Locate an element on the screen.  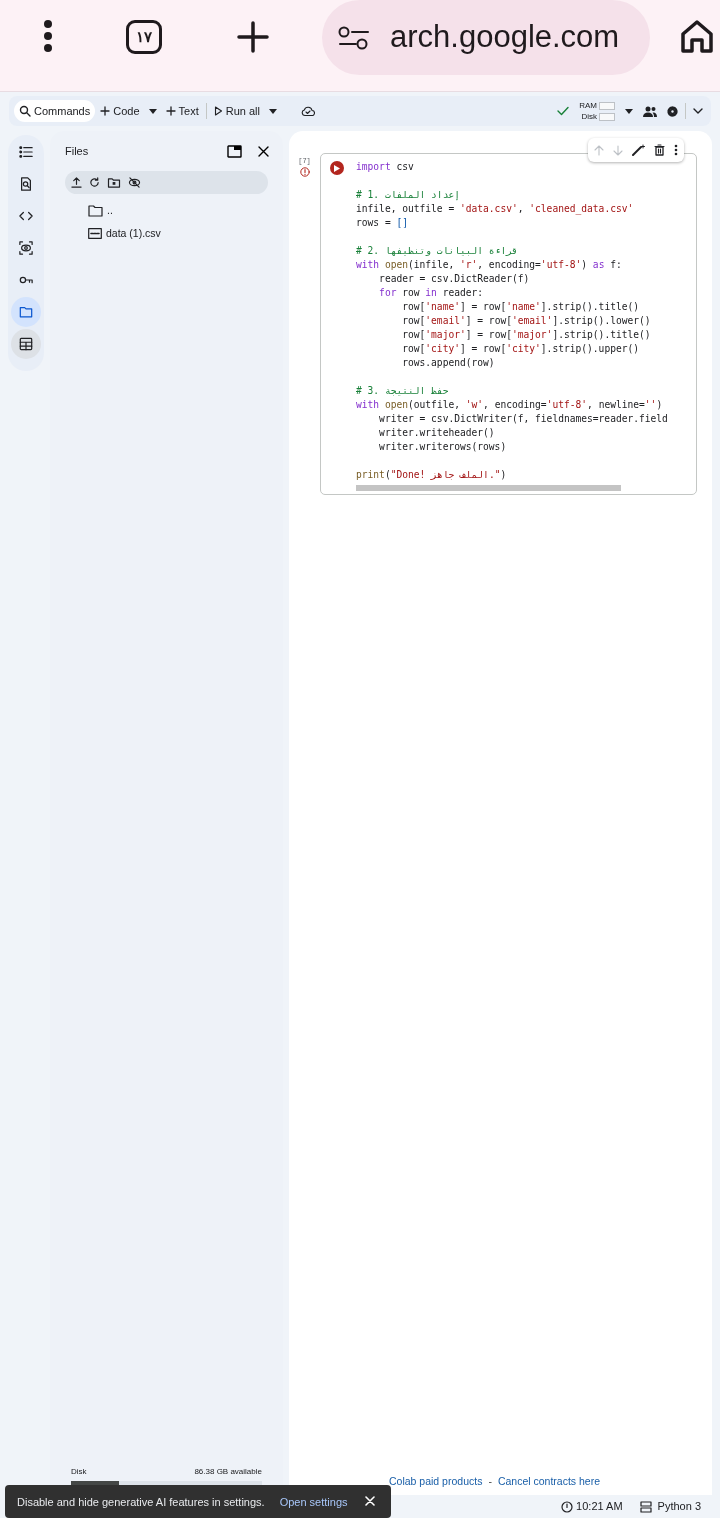
code-line: writer.writerows(rows) is located at coordinates (443, 447).